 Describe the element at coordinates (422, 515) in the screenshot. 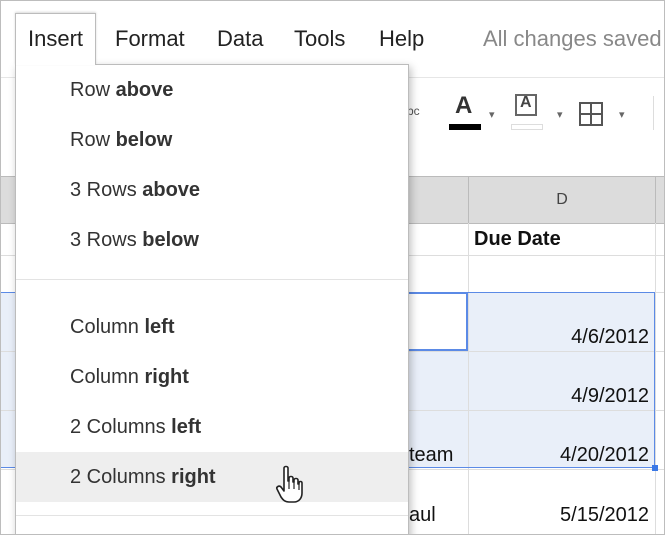

I see `cell-text: aul` at that location.